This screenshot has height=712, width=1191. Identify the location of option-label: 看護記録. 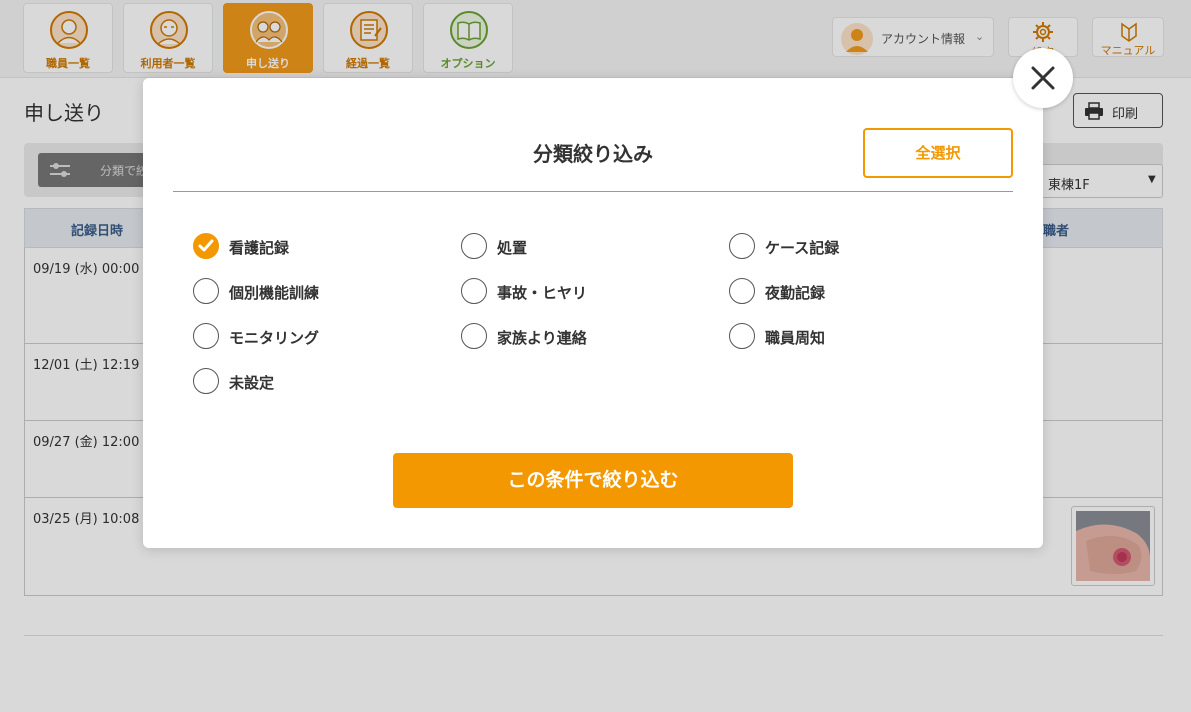
(259, 248).